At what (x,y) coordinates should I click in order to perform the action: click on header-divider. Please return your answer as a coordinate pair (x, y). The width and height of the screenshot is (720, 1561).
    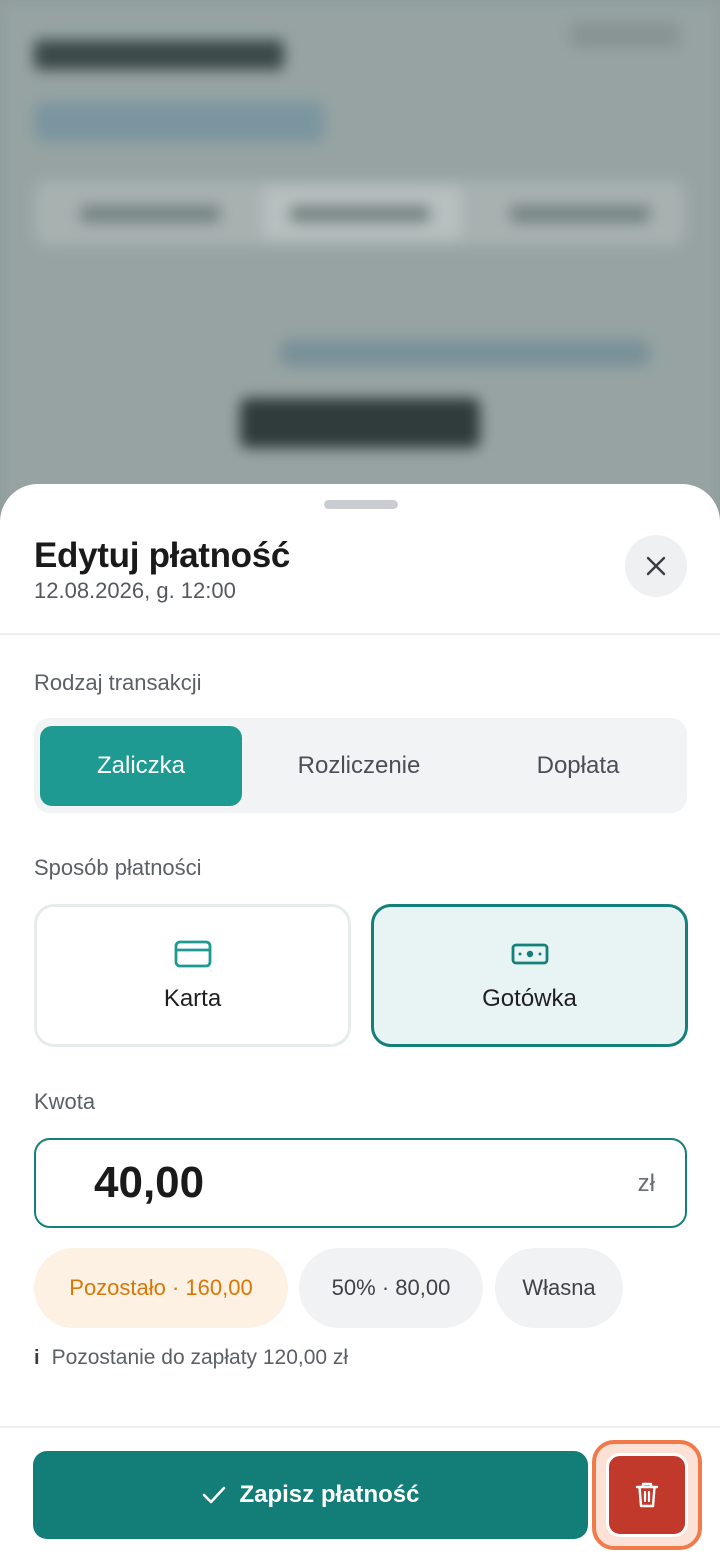
    Looking at the image, I should click on (360, 634).